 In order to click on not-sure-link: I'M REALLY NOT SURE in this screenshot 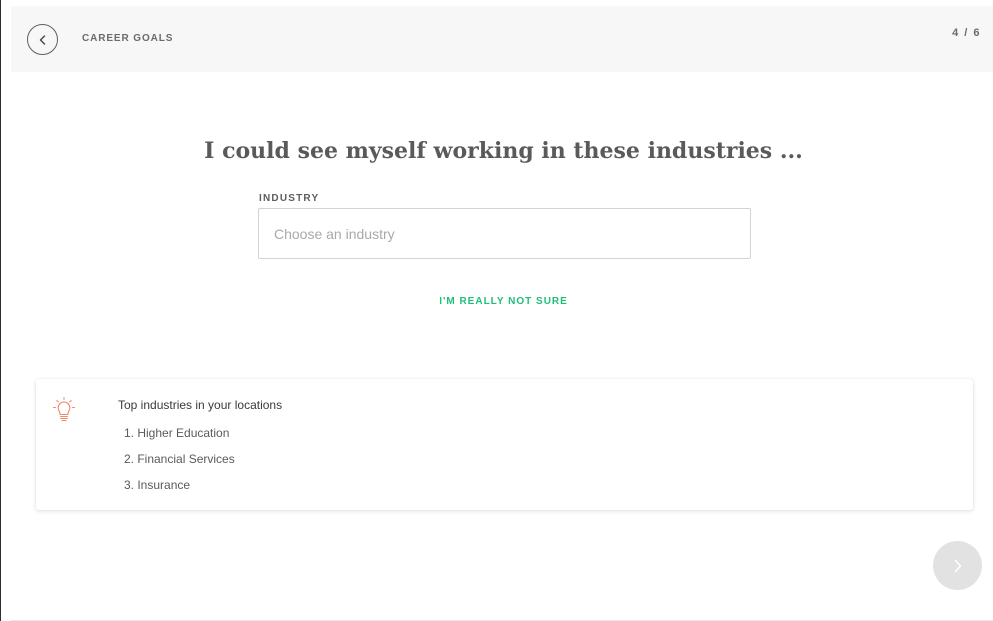, I will do `click(497, 301)`.